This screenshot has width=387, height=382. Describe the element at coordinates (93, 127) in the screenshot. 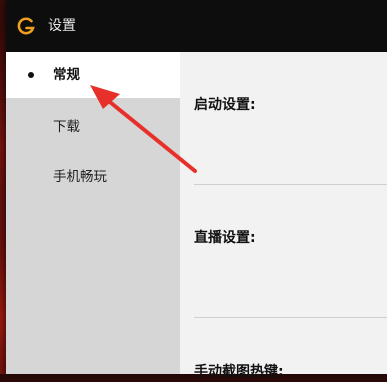

I see `sidebar-item-download: 下载` at that location.